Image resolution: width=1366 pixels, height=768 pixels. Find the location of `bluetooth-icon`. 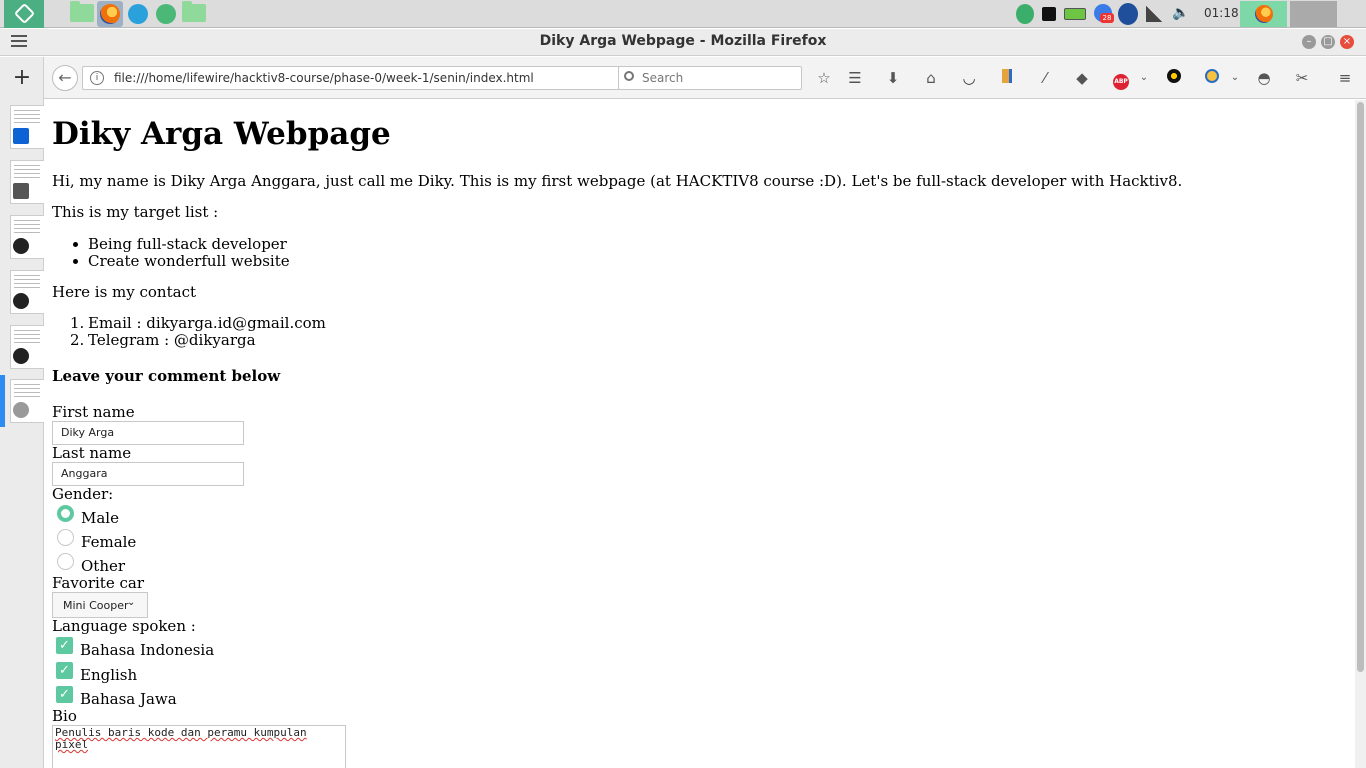

bluetooth-icon is located at coordinates (1128, 14).